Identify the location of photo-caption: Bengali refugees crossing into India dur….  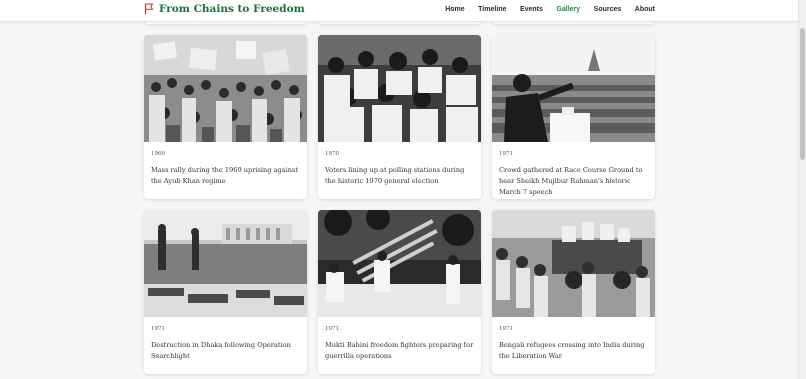
(572, 350).